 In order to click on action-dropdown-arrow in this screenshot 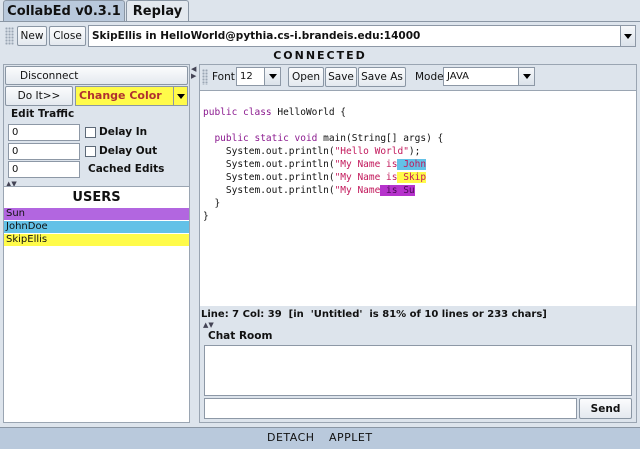, I will do `click(180, 96)`.